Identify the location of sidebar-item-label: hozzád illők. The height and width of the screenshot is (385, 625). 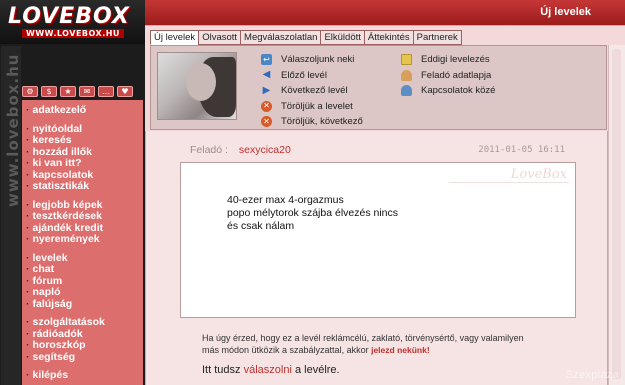
(62, 151).